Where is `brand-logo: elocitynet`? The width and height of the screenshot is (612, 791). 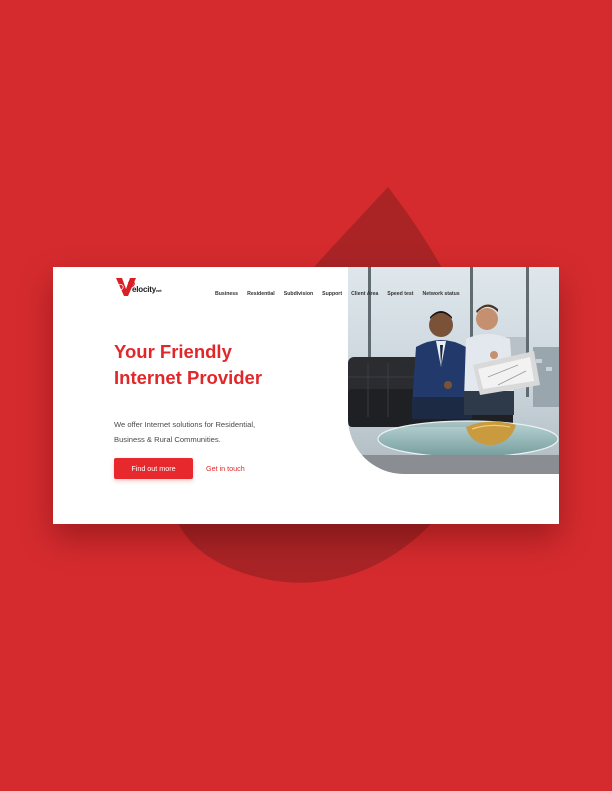 brand-logo: elocitynet is located at coordinates (150, 287).